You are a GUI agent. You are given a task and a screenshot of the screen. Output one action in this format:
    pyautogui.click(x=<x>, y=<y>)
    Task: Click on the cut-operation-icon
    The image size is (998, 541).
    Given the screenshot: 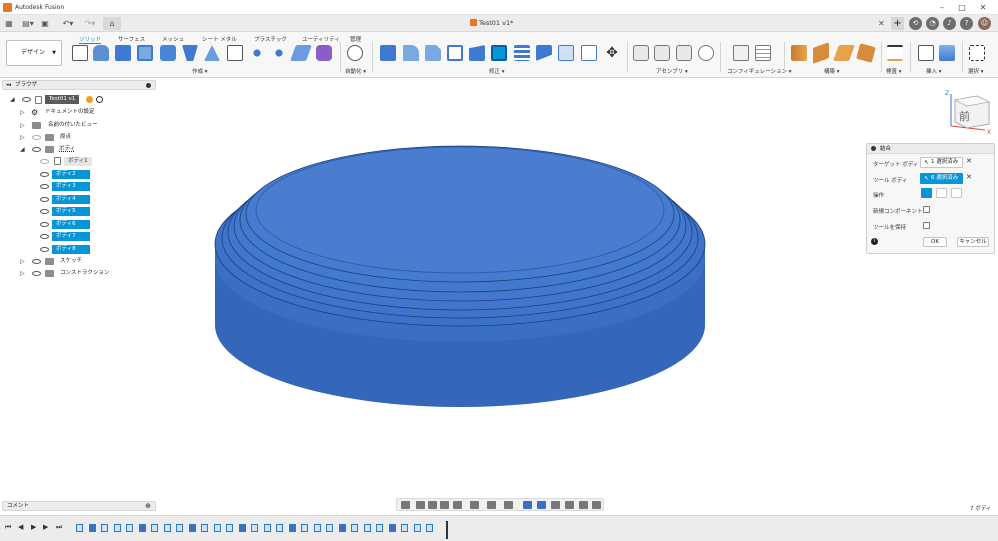 What is the action you would take?
    pyautogui.click(x=941, y=193)
    